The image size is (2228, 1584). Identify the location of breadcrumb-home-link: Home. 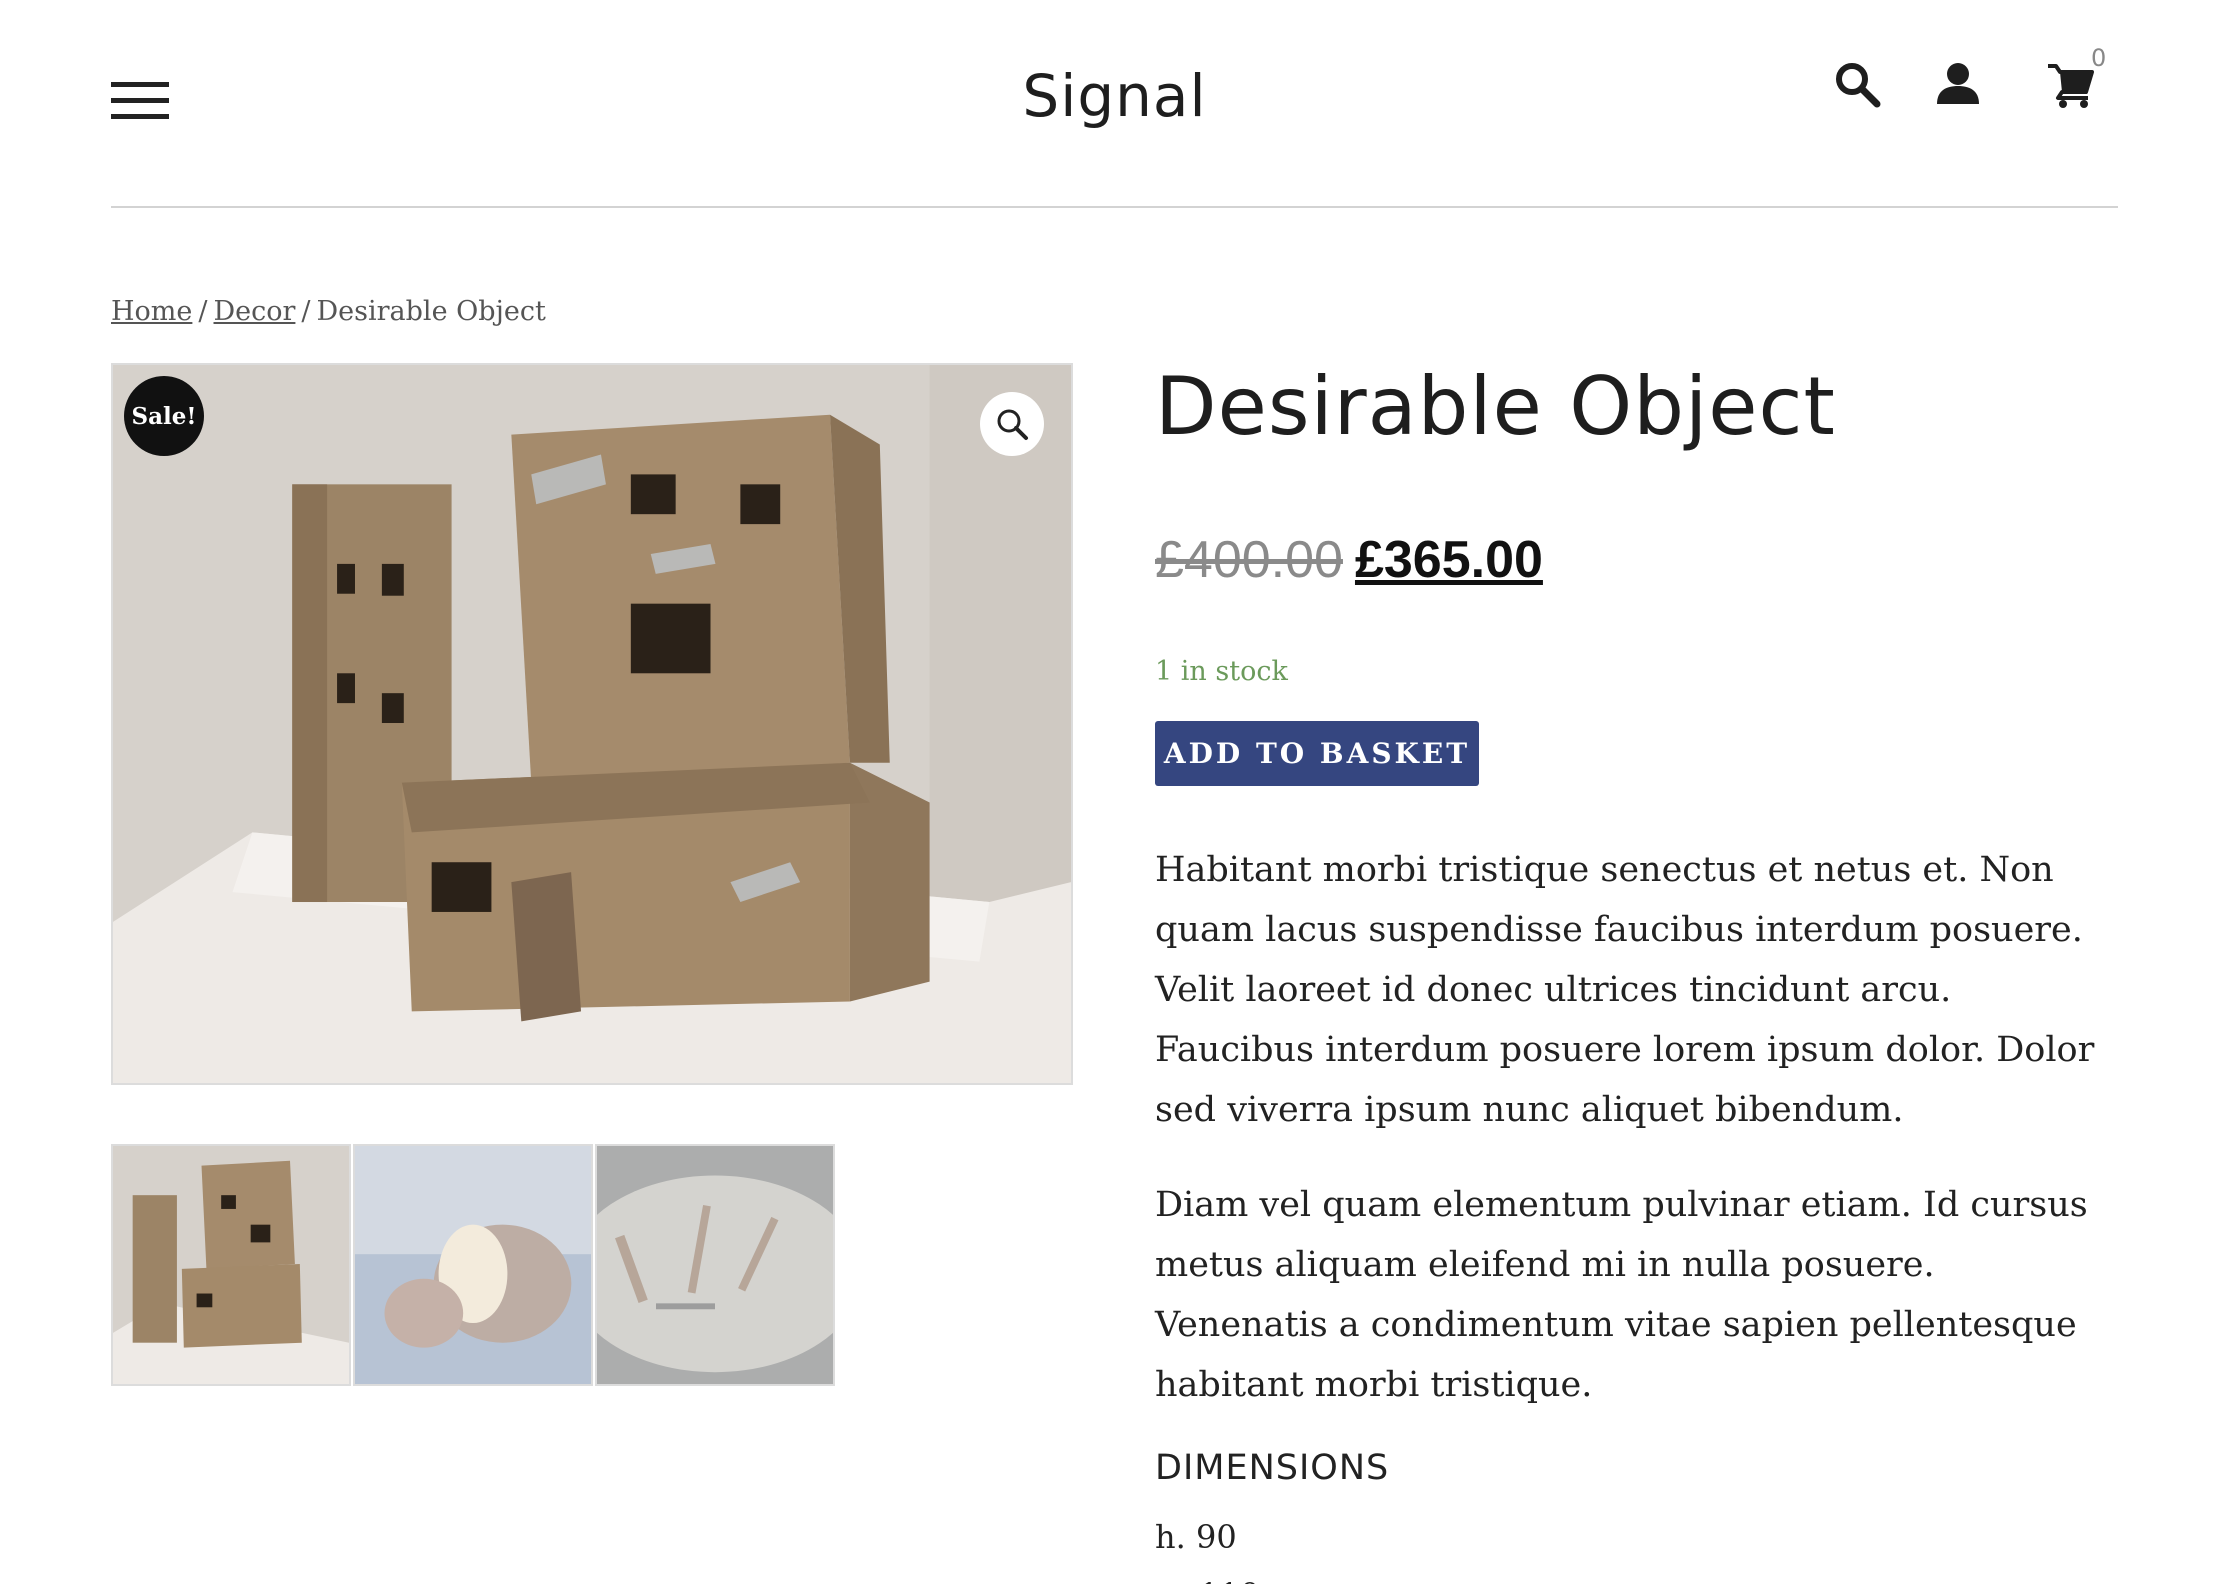
(151, 311).